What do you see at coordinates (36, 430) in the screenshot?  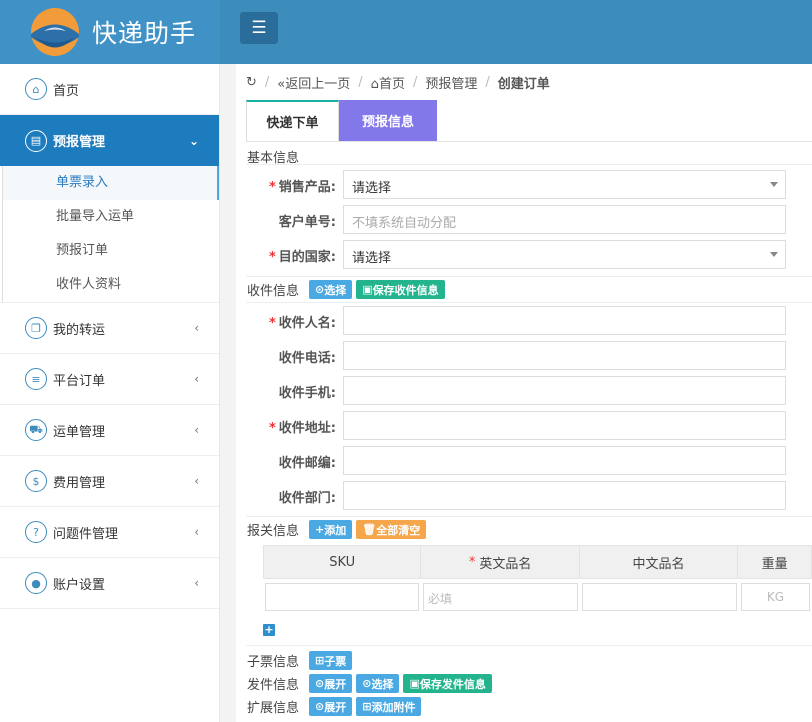 I see `truck-icon: ⛟` at bounding box center [36, 430].